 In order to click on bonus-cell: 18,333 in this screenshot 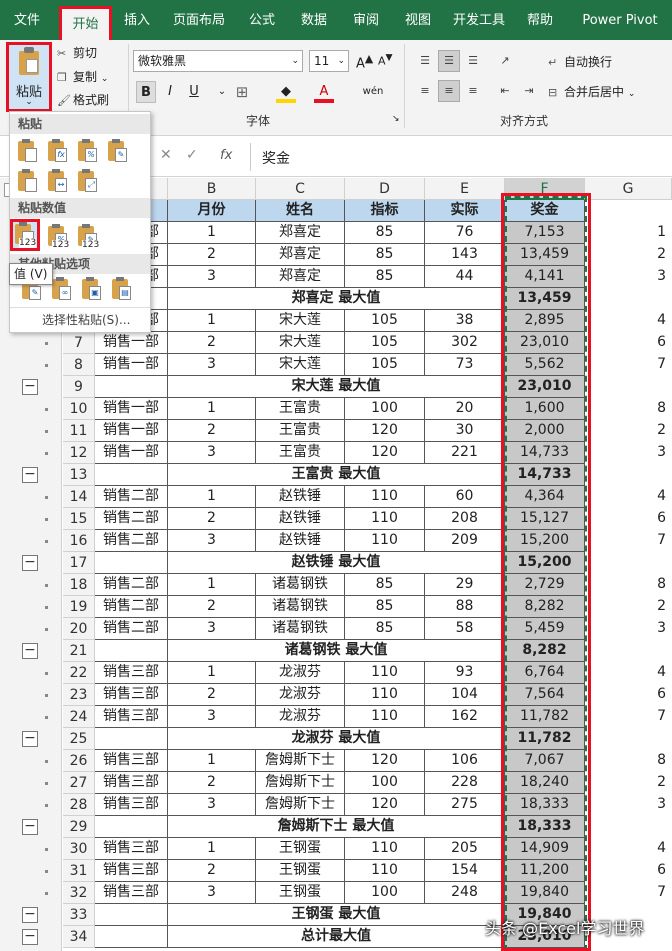, I will do `click(545, 805)`.